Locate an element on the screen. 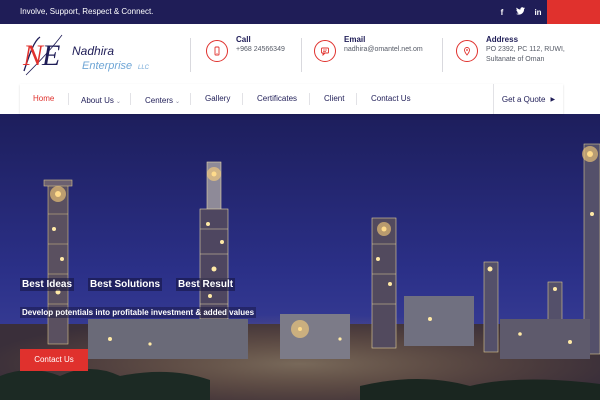  twitter-icon is located at coordinates (520, 12).